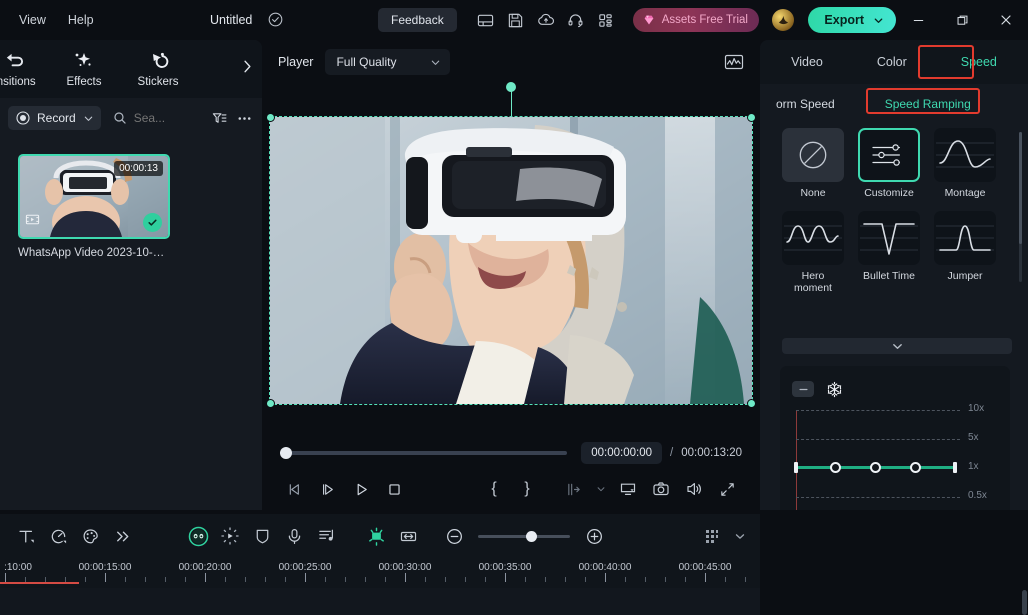  Describe the element at coordinates (628, 489) in the screenshot. I see `display-button` at that location.